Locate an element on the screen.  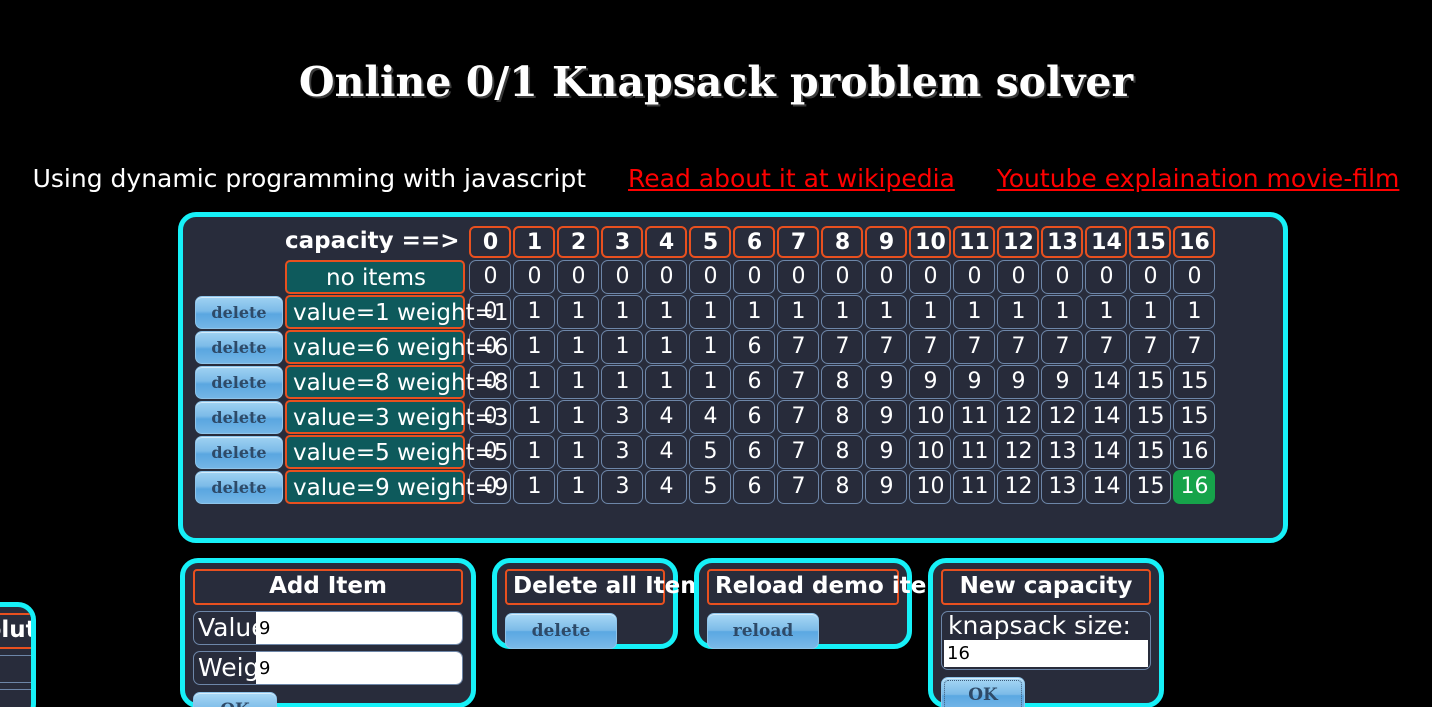
item-label-cell: value=6 weight=6 is located at coordinates (397, 347).